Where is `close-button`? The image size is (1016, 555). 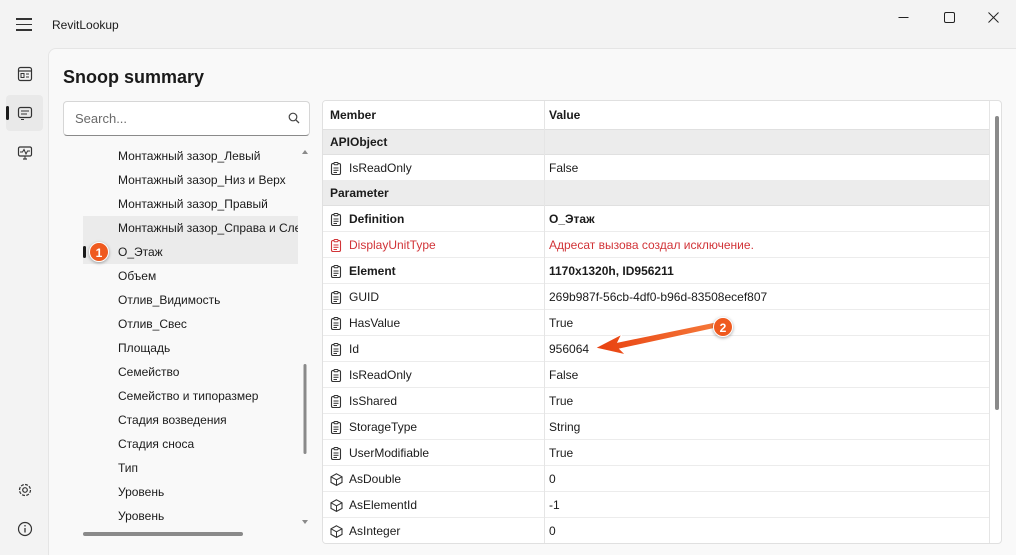
close-button is located at coordinates (993, 17).